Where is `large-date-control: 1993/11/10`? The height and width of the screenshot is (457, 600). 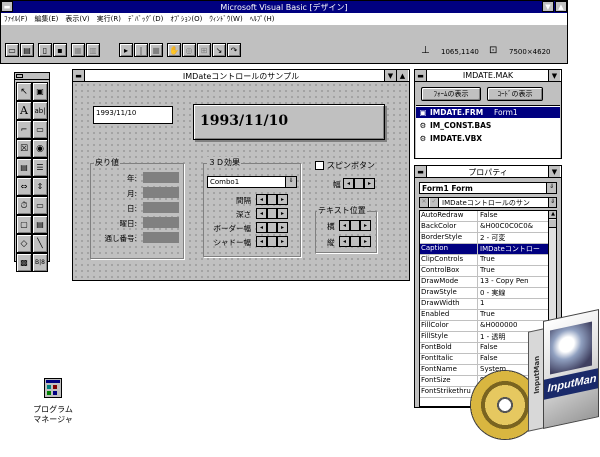
large-date-control: 1993/11/10 is located at coordinates (289, 122).